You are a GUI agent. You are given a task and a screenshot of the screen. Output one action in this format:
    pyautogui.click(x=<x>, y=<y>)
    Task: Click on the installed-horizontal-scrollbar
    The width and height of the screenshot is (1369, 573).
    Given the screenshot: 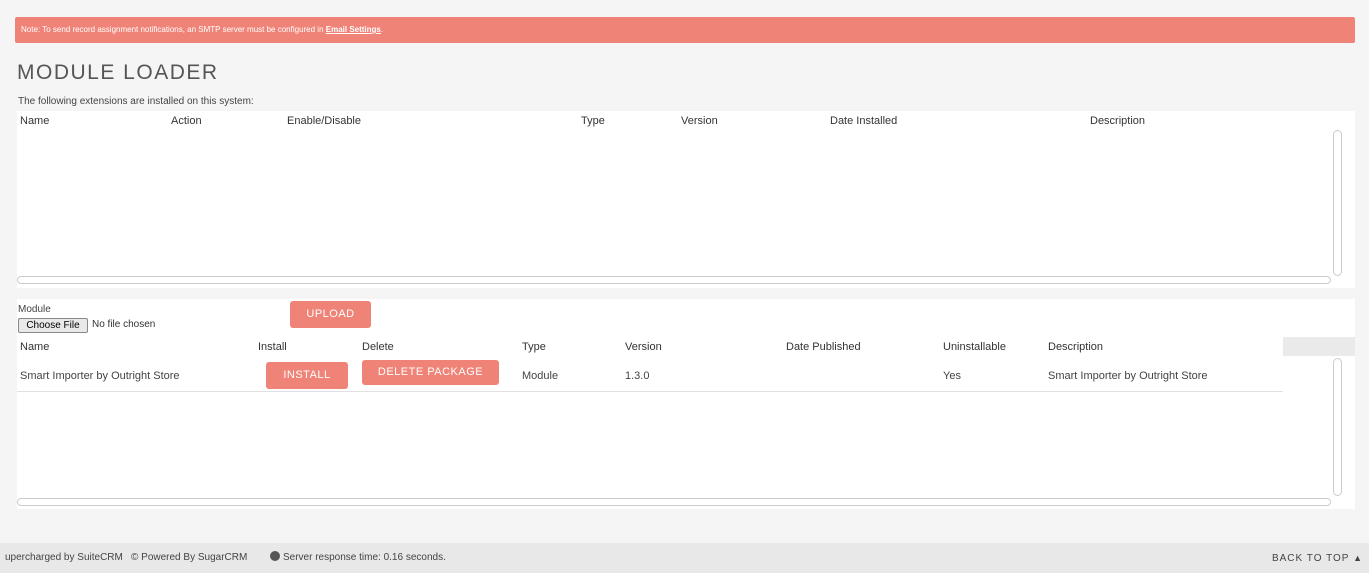 What is the action you would take?
    pyautogui.click(x=674, y=280)
    